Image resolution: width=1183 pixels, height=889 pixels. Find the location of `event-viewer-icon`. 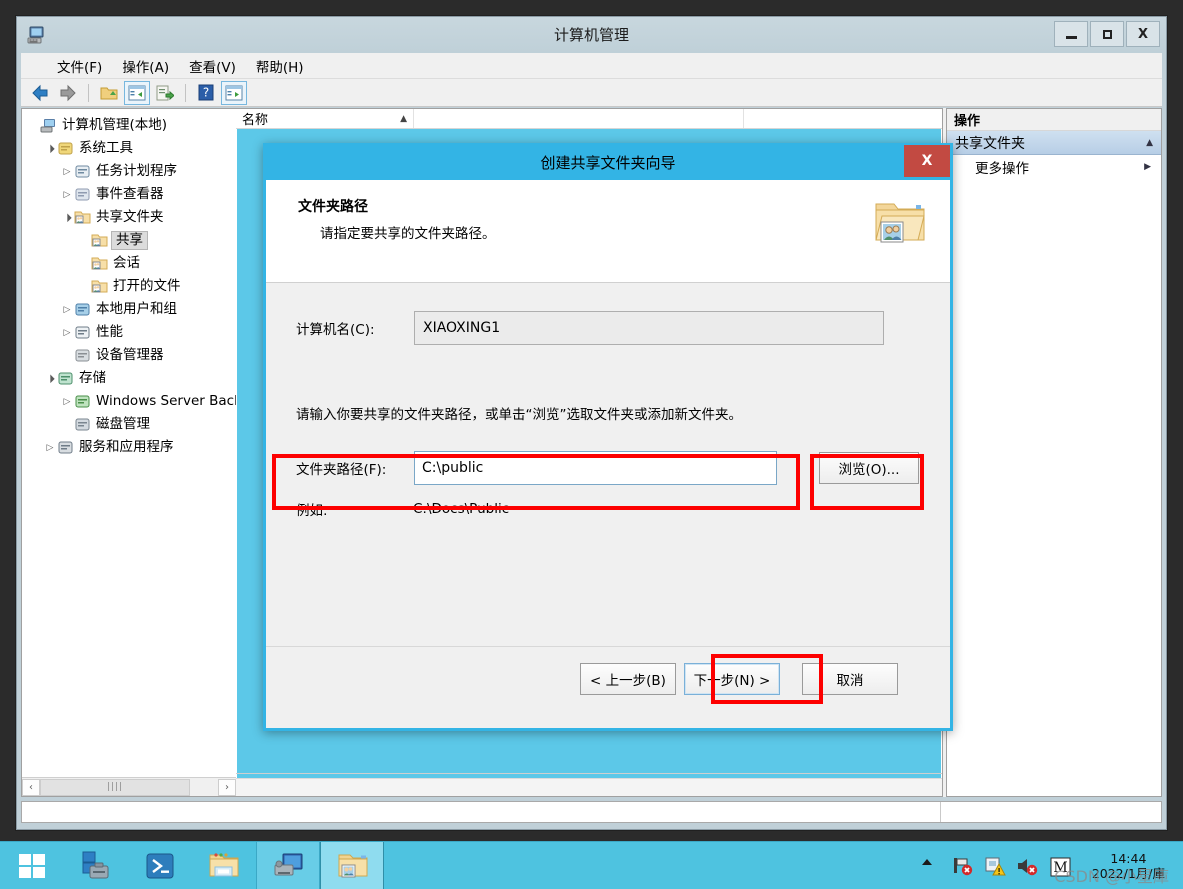

event-viewer-icon is located at coordinates (83, 195).